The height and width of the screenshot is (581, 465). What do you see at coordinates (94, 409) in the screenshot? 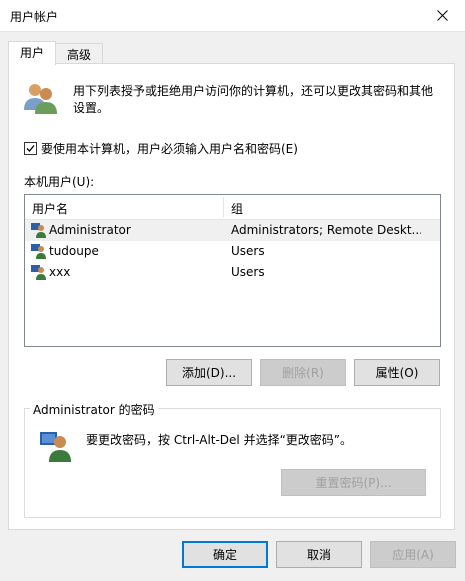
I see `password-section-title: Administrator 的密码` at bounding box center [94, 409].